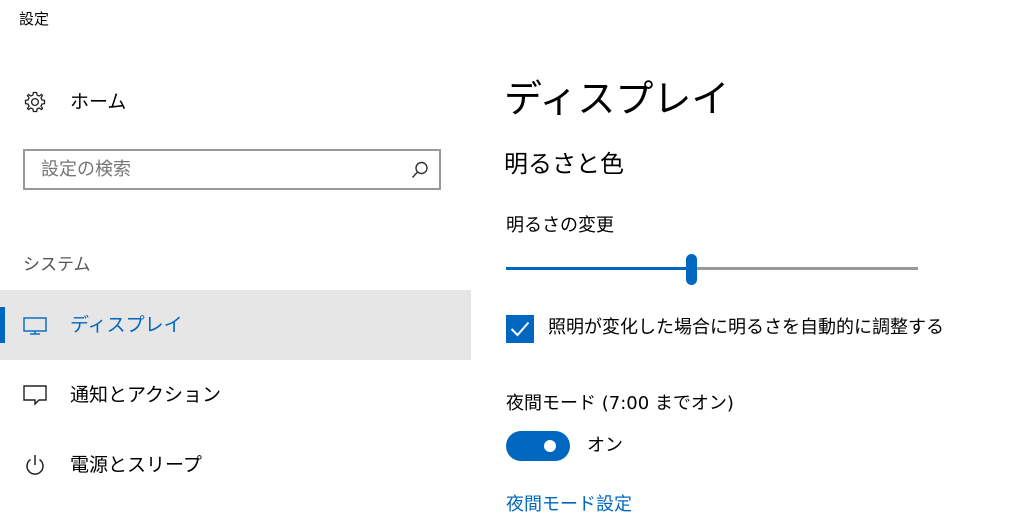  I want to click on auto-brightness-label: 照明が変化した場合に明るさを自動的に調整する, so click(746, 327).